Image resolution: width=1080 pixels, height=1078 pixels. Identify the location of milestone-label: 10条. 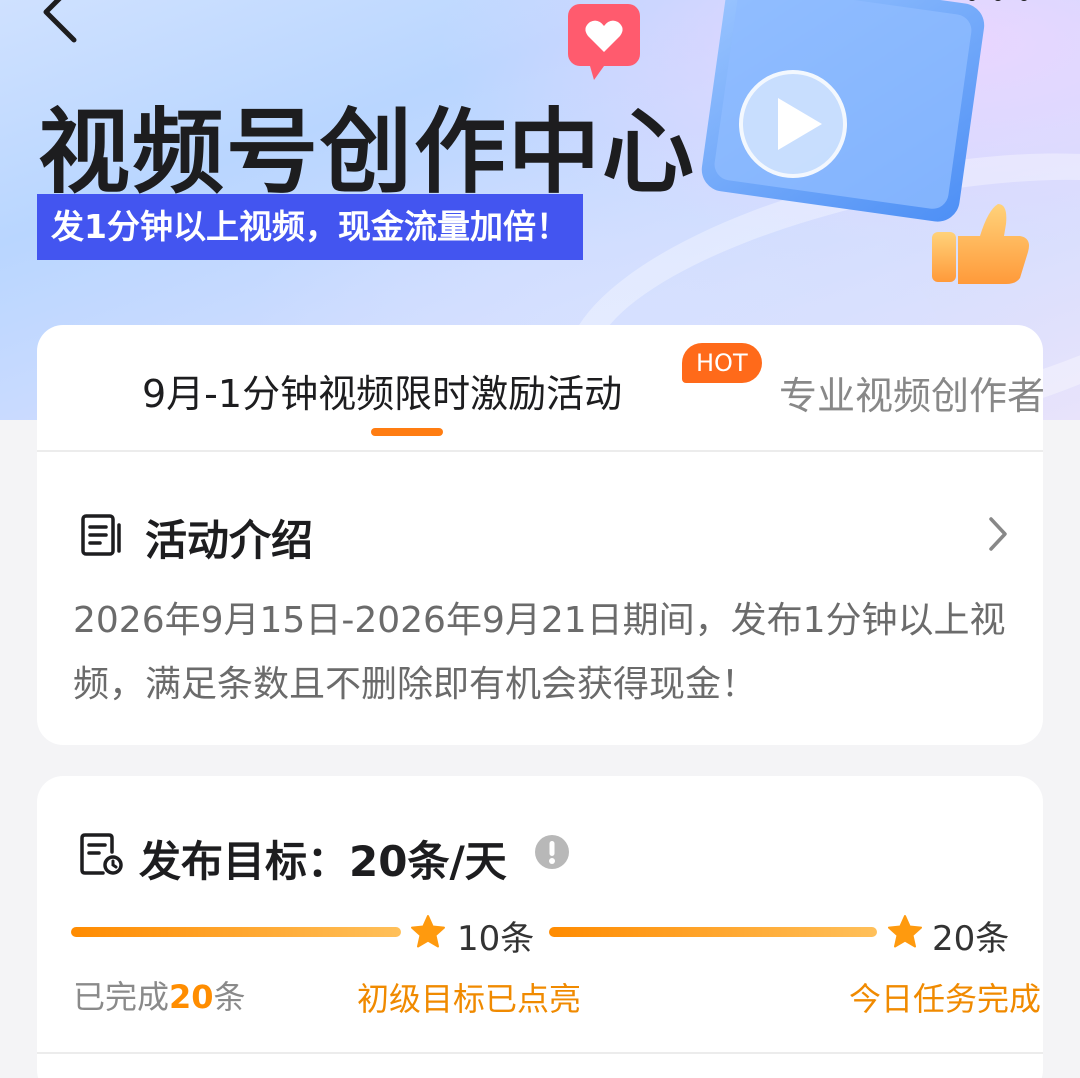
(496, 939).